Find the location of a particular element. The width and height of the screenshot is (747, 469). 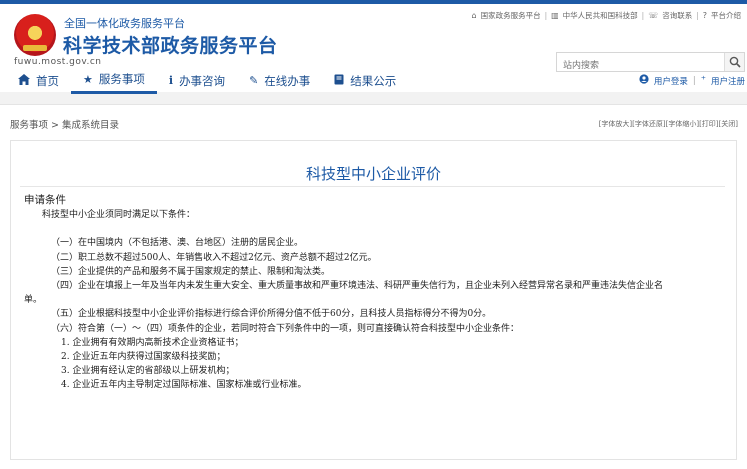

nav-online: ✎ 在线办事 is located at coordinates (279, 80).